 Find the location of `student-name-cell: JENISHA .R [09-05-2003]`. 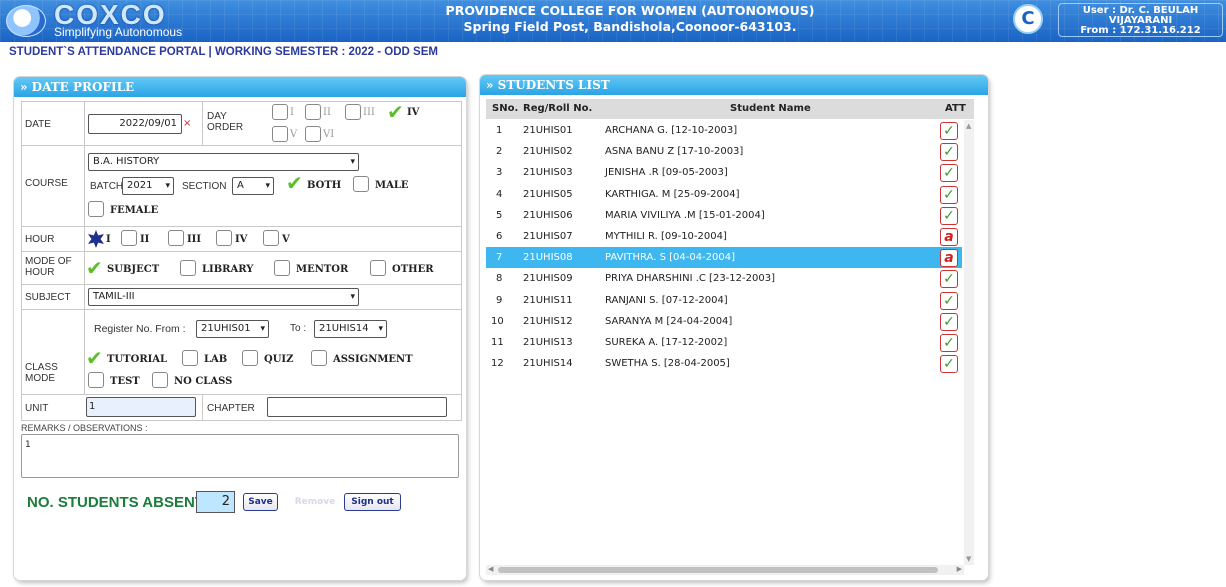

student-name-cell: JENISHA .R [09-05-2003] is located at coordinates (666, 173).